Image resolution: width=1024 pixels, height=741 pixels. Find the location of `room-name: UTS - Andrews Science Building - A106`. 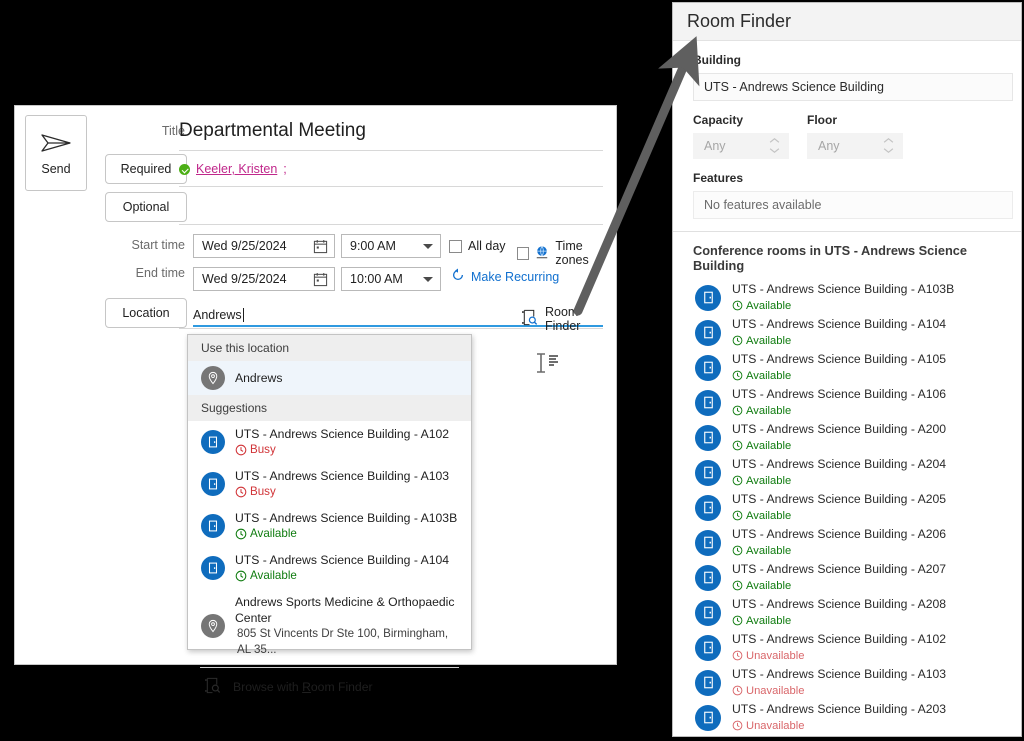

room-name: UTS - Andrews Science Building - A106 is located at coordinates (839, 393).